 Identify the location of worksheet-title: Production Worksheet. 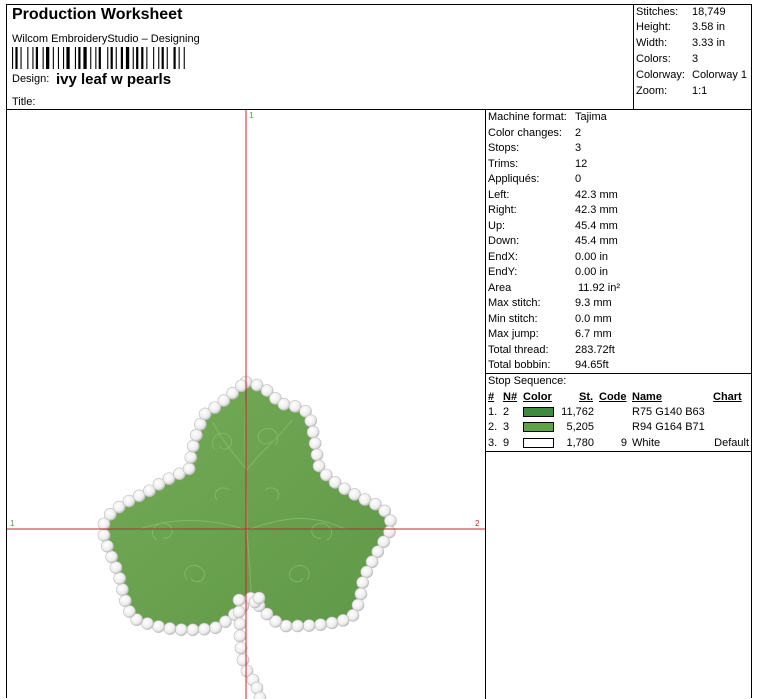
(97, 14).